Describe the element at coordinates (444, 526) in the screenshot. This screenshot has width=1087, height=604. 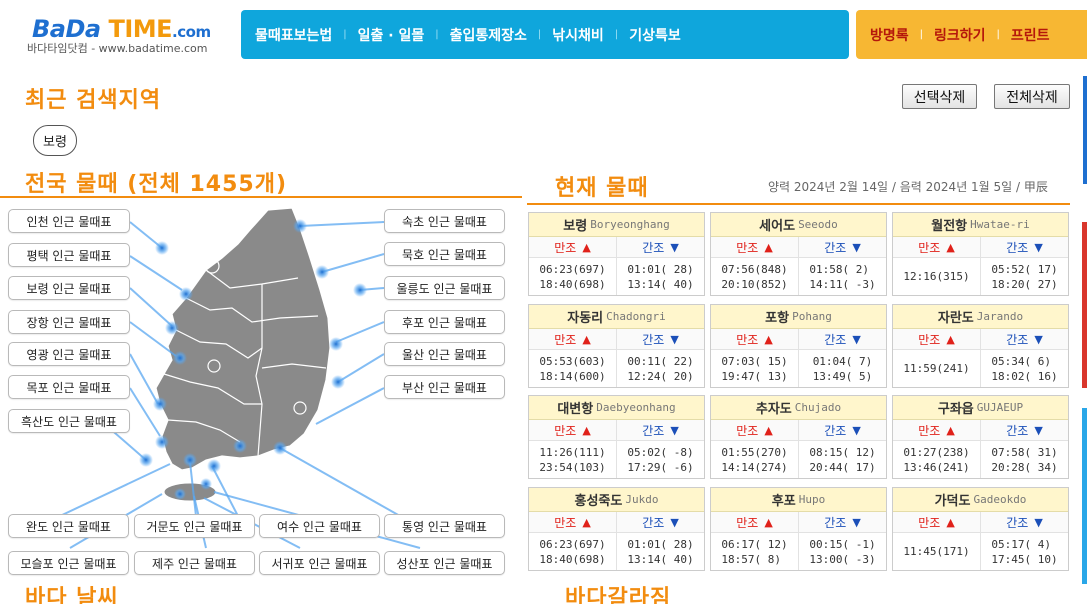
I see `region-tongyeong-button: 통영 인근 물때표` at that location.